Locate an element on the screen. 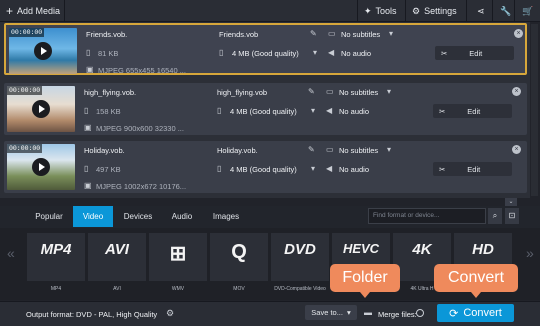 This screenshot has width=540, height=326. format-avi: AVI is located at coordinates (117, 257).